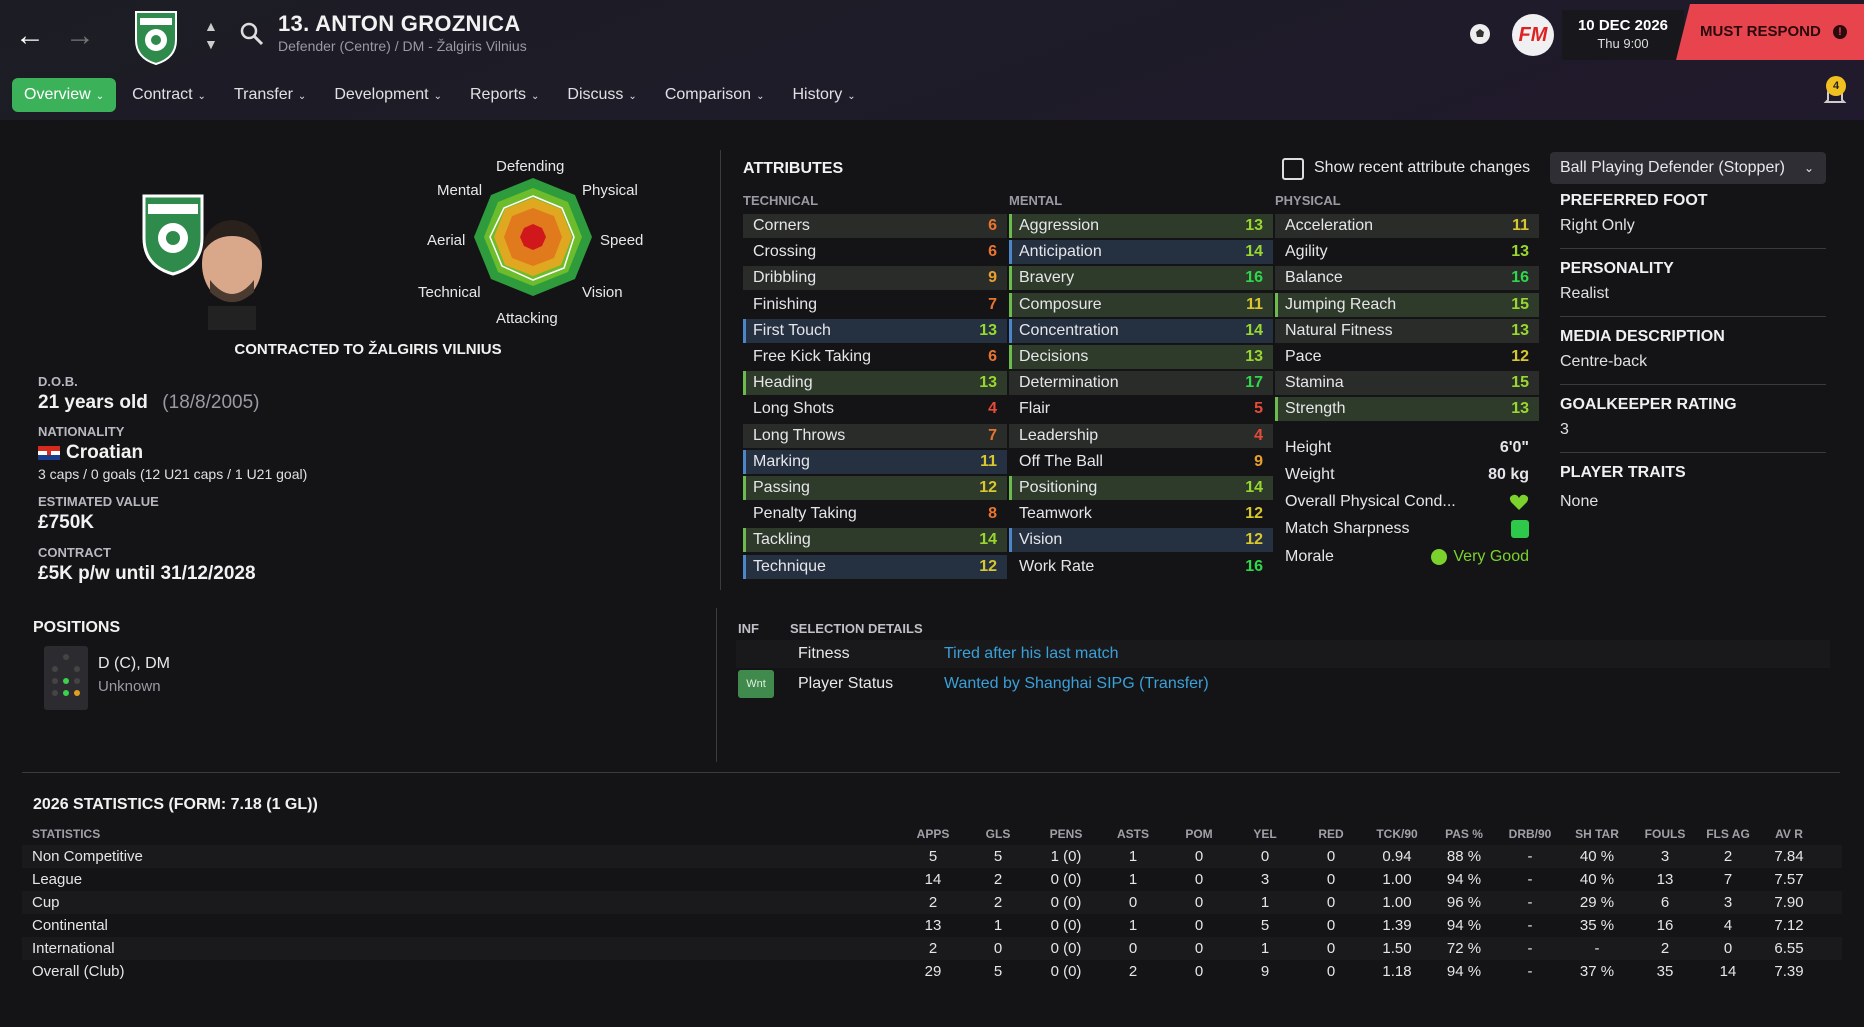  I want to click on attr-row-long-shots: Long Shots 4, so click(875, 409).